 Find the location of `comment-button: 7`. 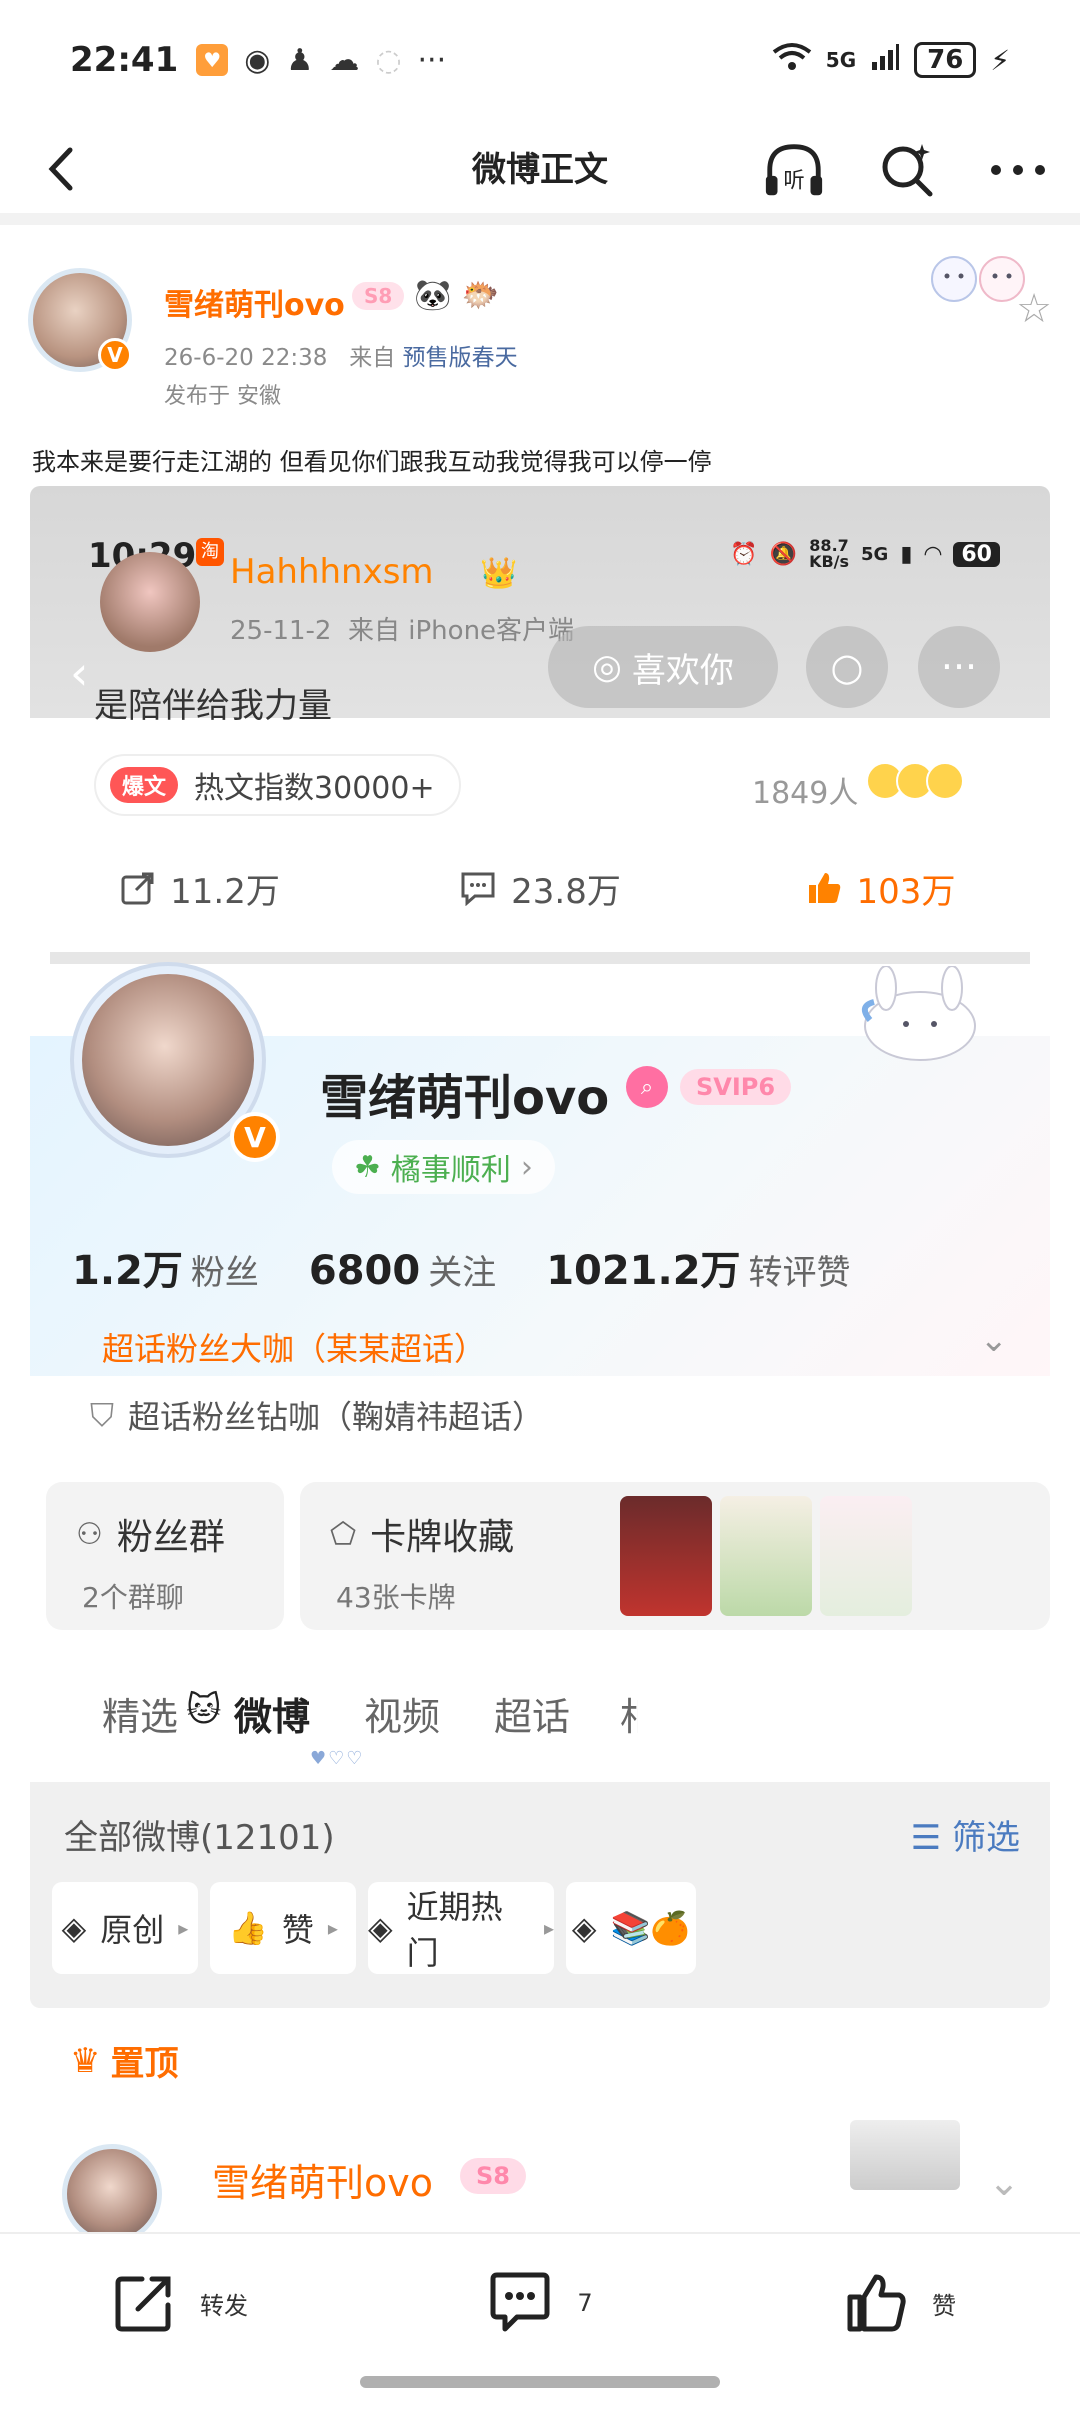

comment-button: 7 is located at coordinates (540, 2303).